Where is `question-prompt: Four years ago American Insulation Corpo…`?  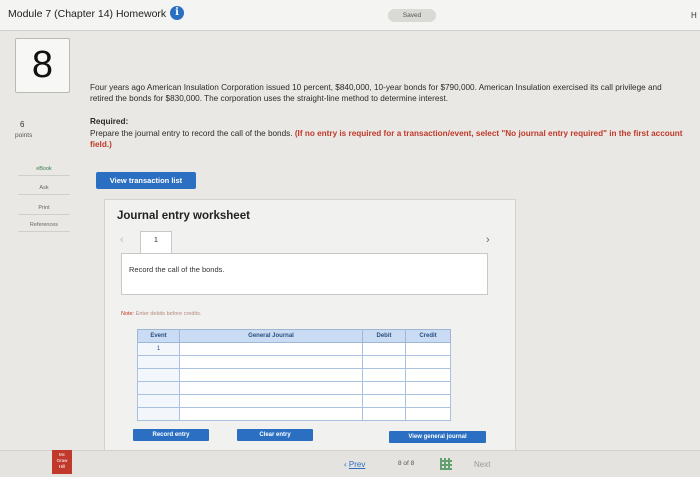
question-prompt: Four years ago American Insulation Corpo… is located at coordinates (376, 93).